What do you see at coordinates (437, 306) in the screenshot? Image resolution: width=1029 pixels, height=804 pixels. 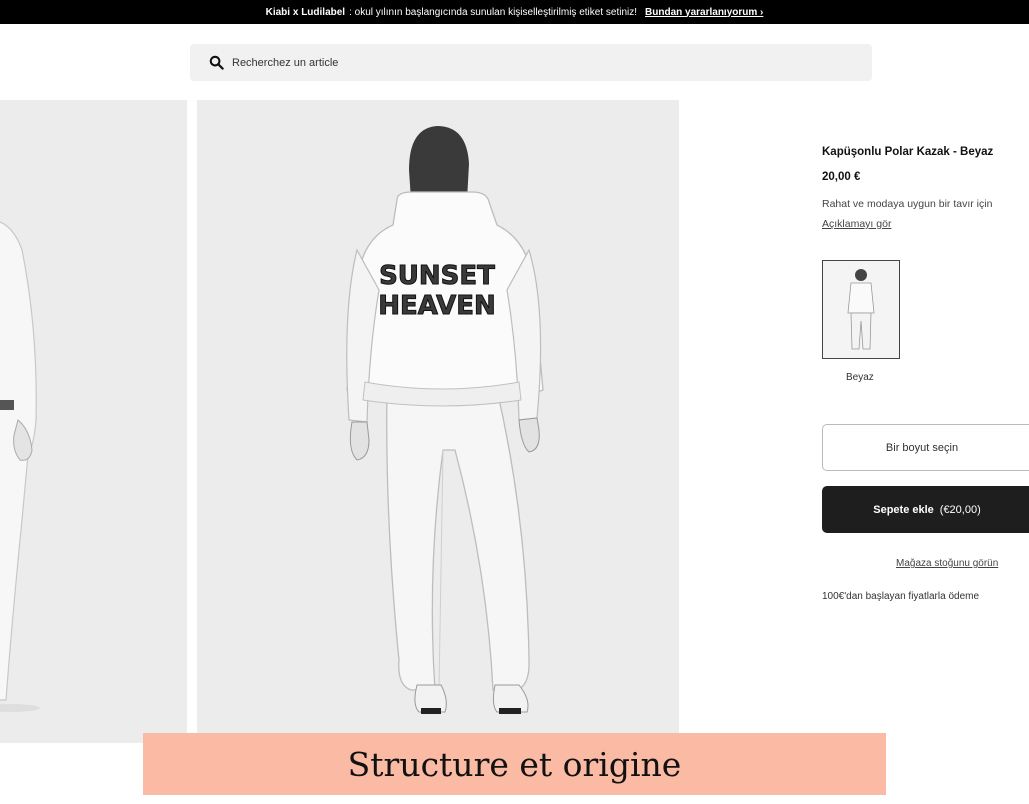 I see `hoodie-print-line-2: HEAVEN` at bounding box center [437, 306].